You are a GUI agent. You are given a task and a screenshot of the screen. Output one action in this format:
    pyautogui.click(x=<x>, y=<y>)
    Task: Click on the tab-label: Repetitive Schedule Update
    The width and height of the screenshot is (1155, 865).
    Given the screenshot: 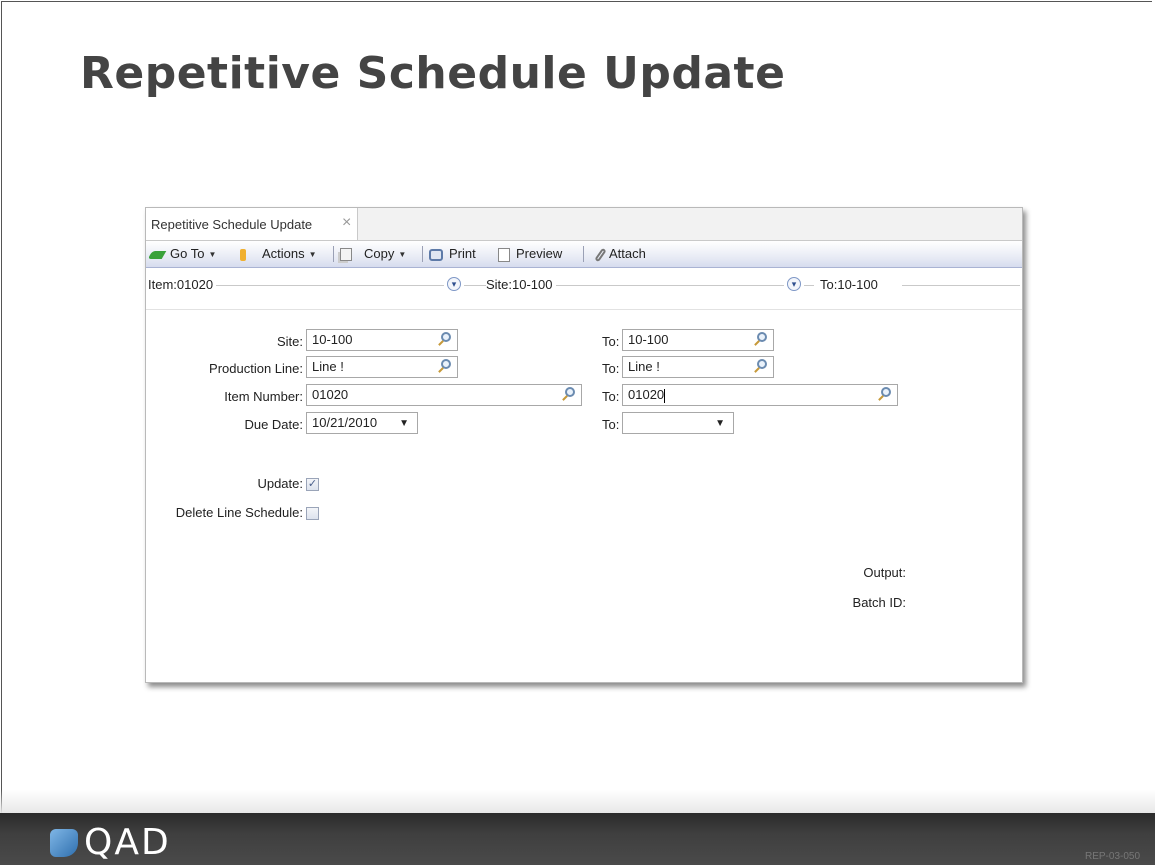 What is the action you would take?
    pyautogui.click(x=232, y=224)
    